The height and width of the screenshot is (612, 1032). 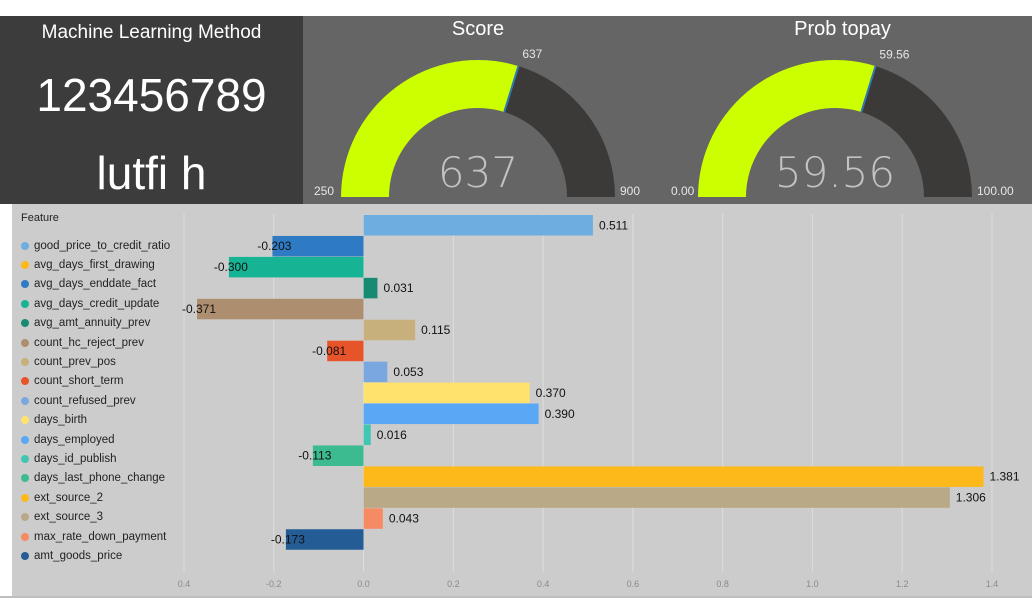 I want to click on legend-label: avg_days_credit_update, so click(x=97, y=303).